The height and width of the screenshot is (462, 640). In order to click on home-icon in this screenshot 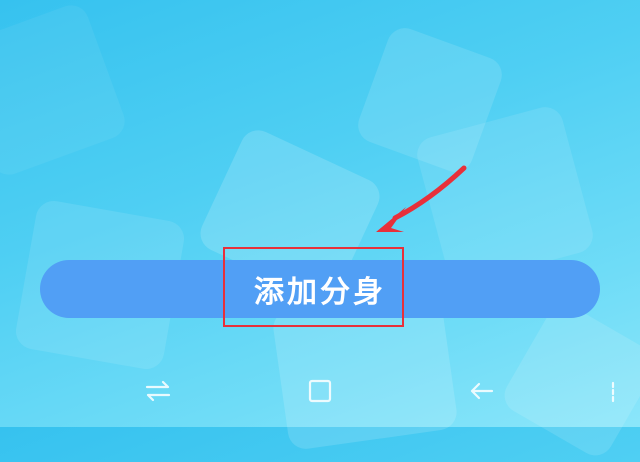, I will do `click(320, 391)`.